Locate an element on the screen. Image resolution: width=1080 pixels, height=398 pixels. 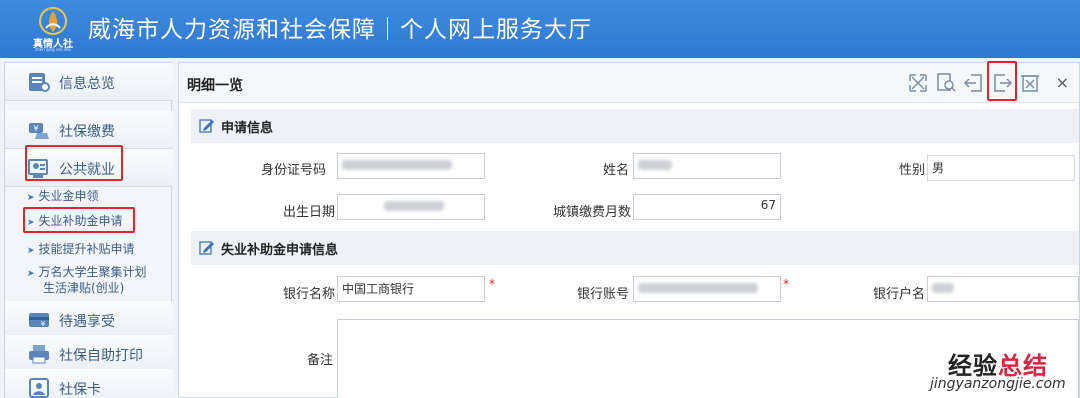
expand-icon is located at coordinates (918, 83).